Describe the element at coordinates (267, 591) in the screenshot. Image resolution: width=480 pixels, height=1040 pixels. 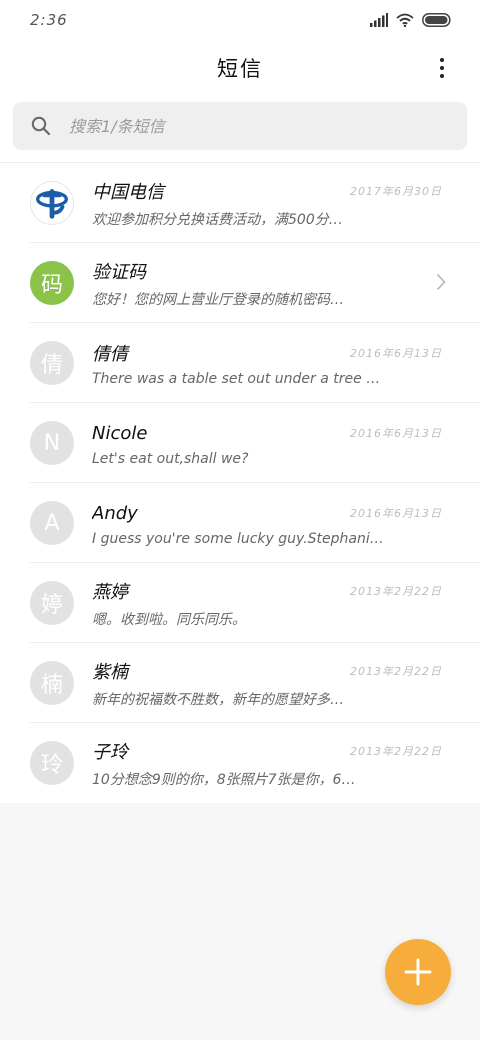
I see `row-top: 燕婷 2013年2月22日` at that location.